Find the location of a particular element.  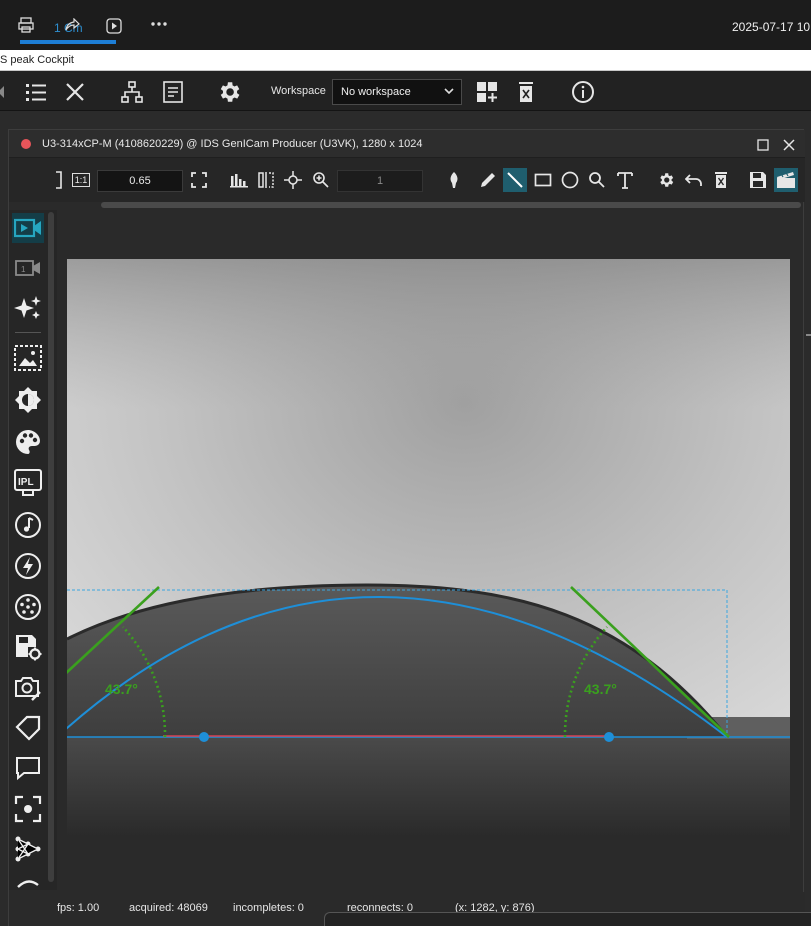

undo-icon is located at coordinates (694, 180).